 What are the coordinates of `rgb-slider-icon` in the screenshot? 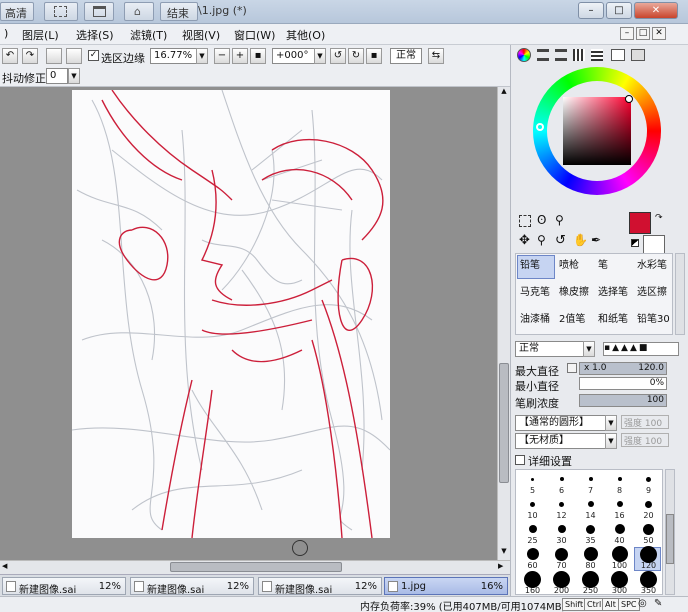 It's located at (543, 55).